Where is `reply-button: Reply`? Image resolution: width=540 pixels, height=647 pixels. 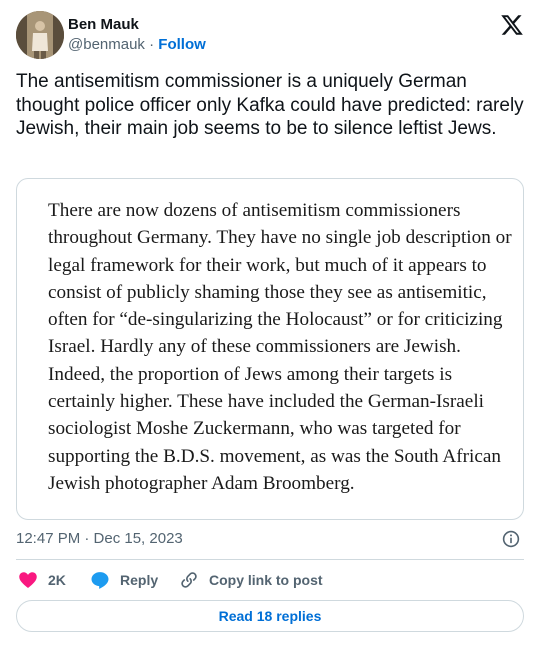 reply-button: Reply is located at coordinates (124, 580).